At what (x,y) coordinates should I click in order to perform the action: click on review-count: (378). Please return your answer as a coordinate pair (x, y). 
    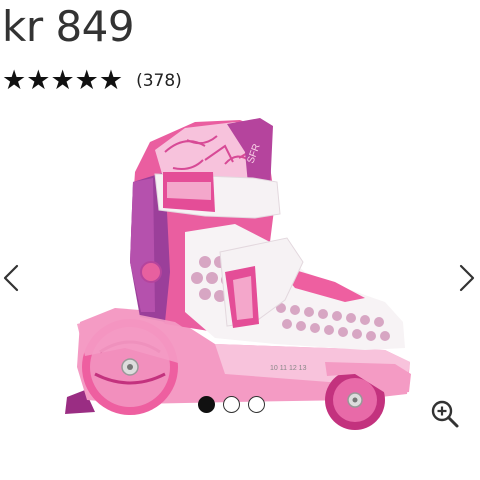
    Looking at the image, I should click on (159, 81).